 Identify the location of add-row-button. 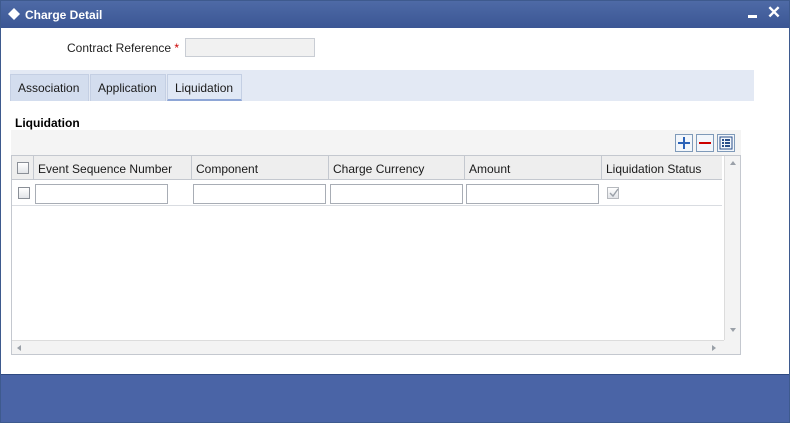
(684, 143).